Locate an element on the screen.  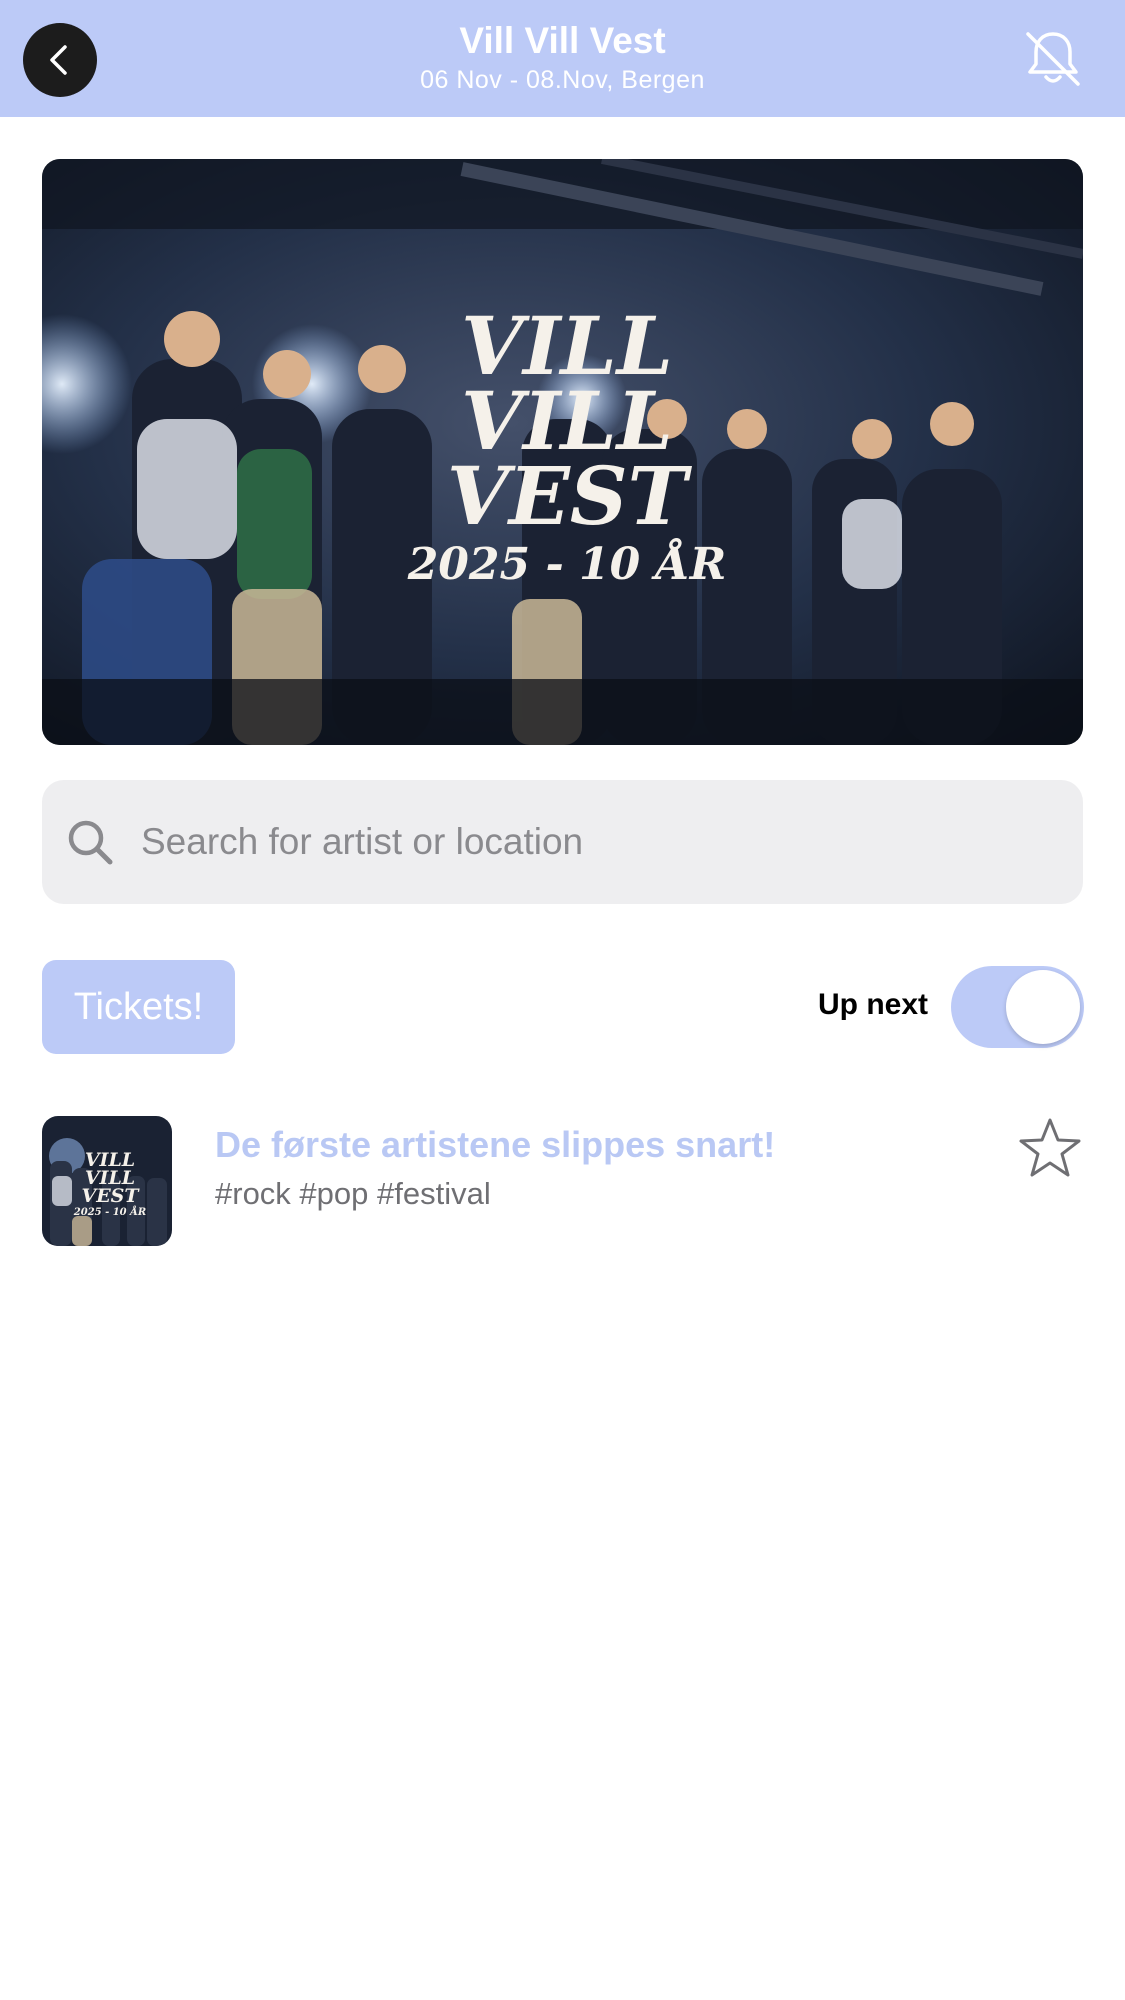
up-next-toggle is located at coordinates (1017, 1007).